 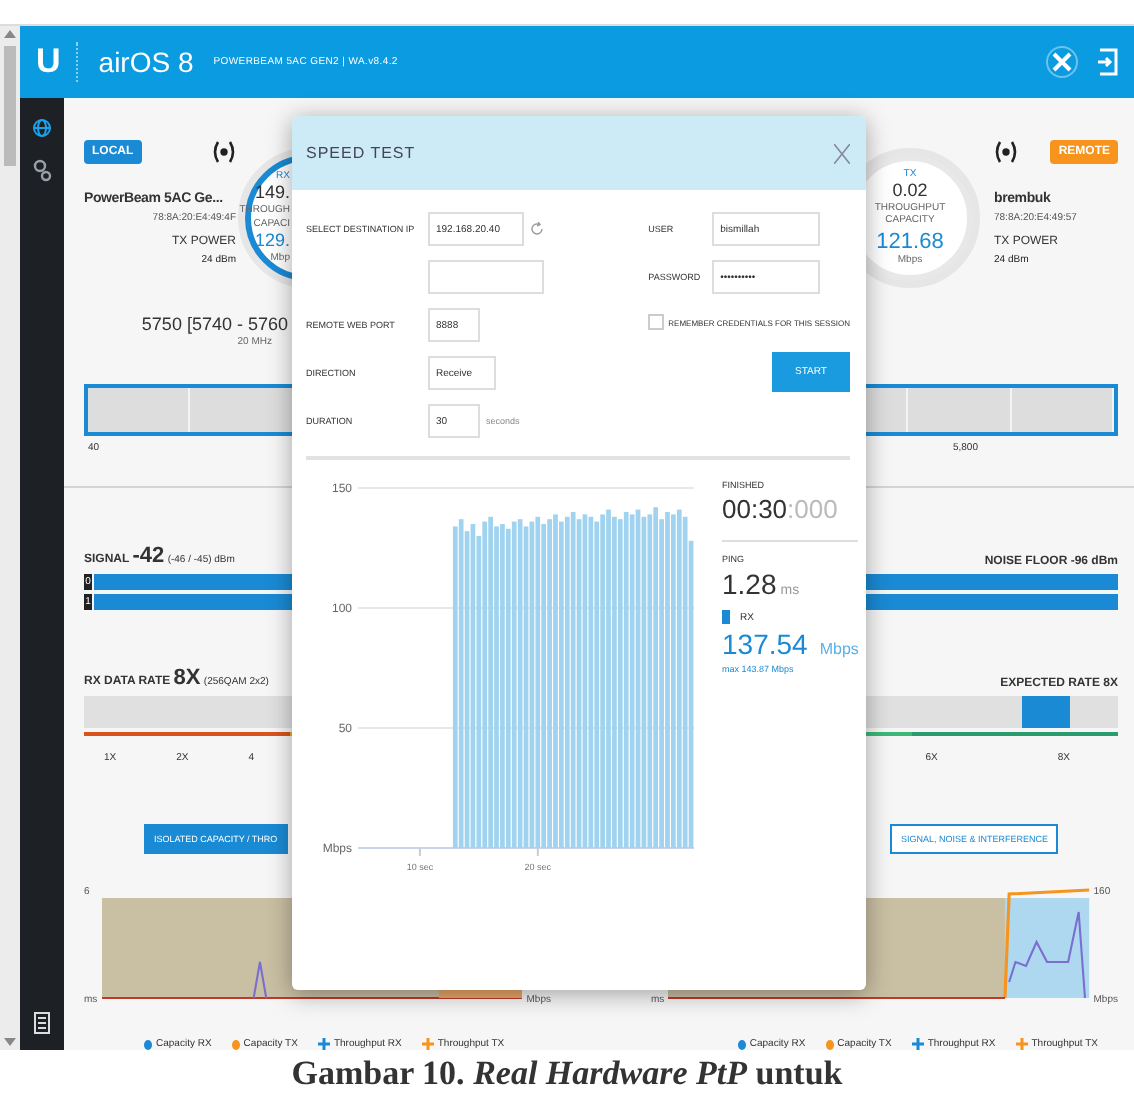 I want to click on dialog-title: SPEED TEST, so click(x=361, y=153).